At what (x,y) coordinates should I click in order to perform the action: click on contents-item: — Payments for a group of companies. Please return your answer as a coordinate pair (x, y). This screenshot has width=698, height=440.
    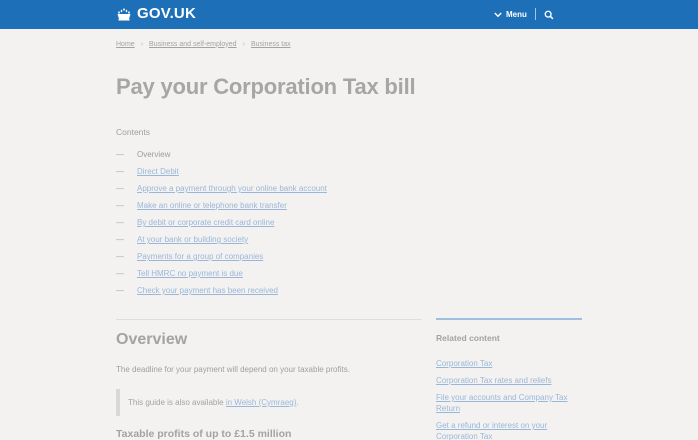
    Looking at the image, I should click on (221, 256).